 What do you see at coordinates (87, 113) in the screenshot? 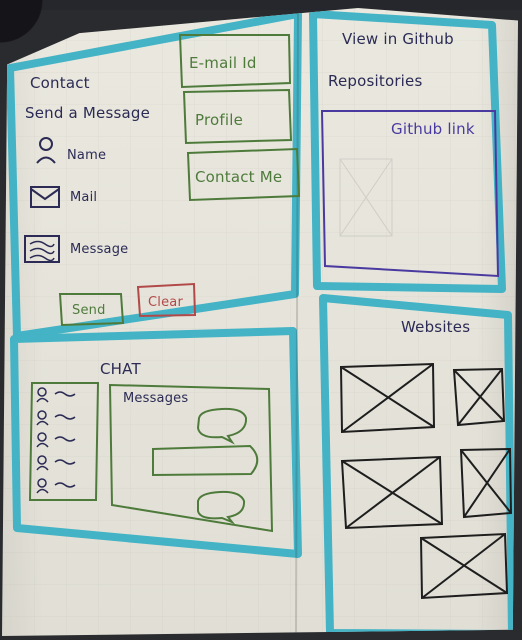
I see `send-message-label: Send a Message` at bounding box center [87, 113].